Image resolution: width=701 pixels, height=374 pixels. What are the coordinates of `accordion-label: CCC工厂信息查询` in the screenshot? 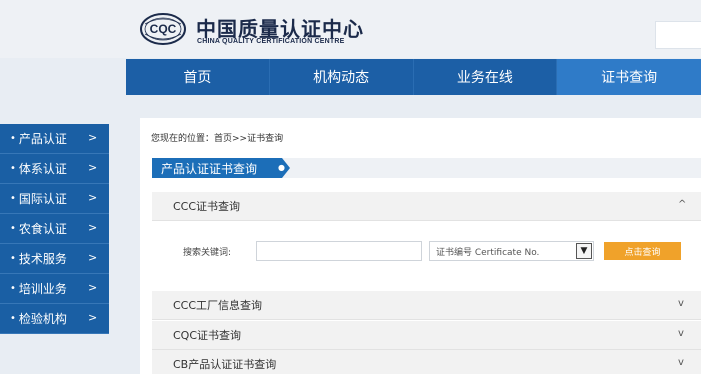 It's located at (218, 305).